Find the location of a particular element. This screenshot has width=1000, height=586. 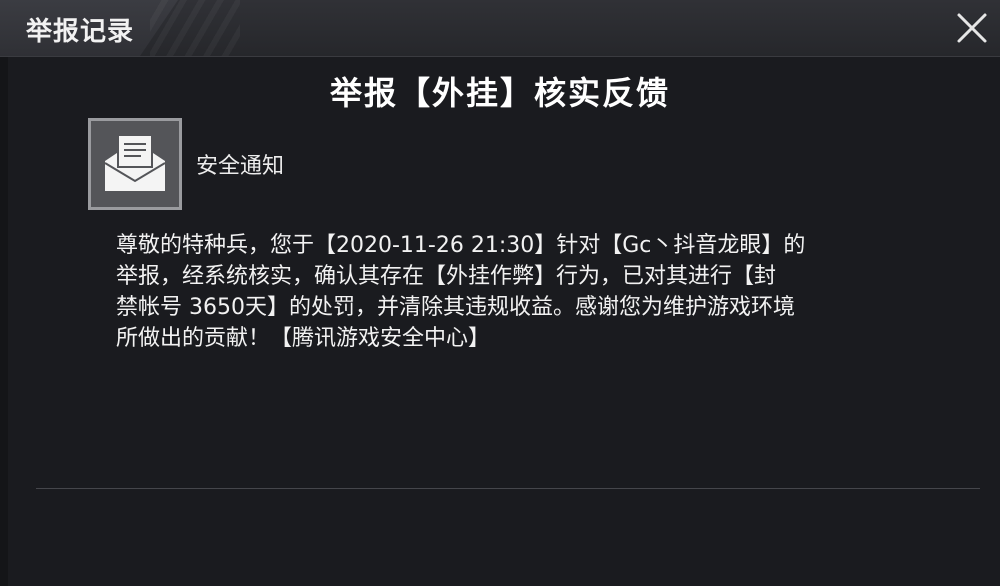

close-button is located at coordinates (972, 28).